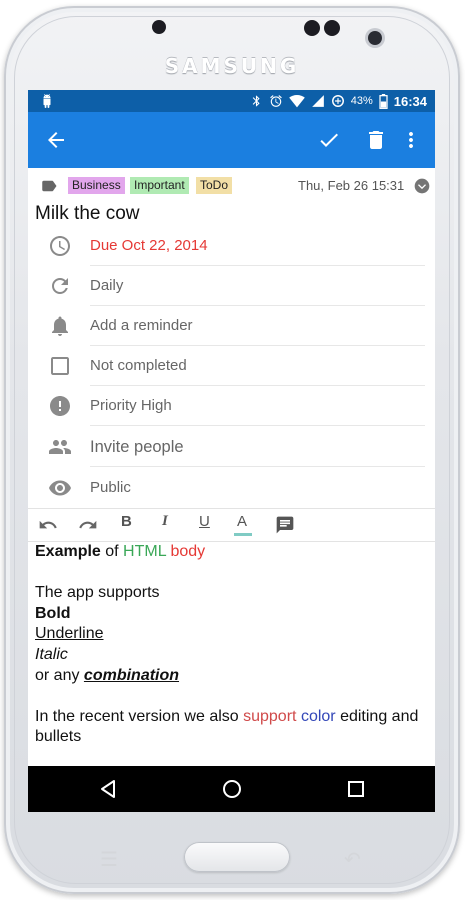  I want to click on people-icon, so click(60, 447).